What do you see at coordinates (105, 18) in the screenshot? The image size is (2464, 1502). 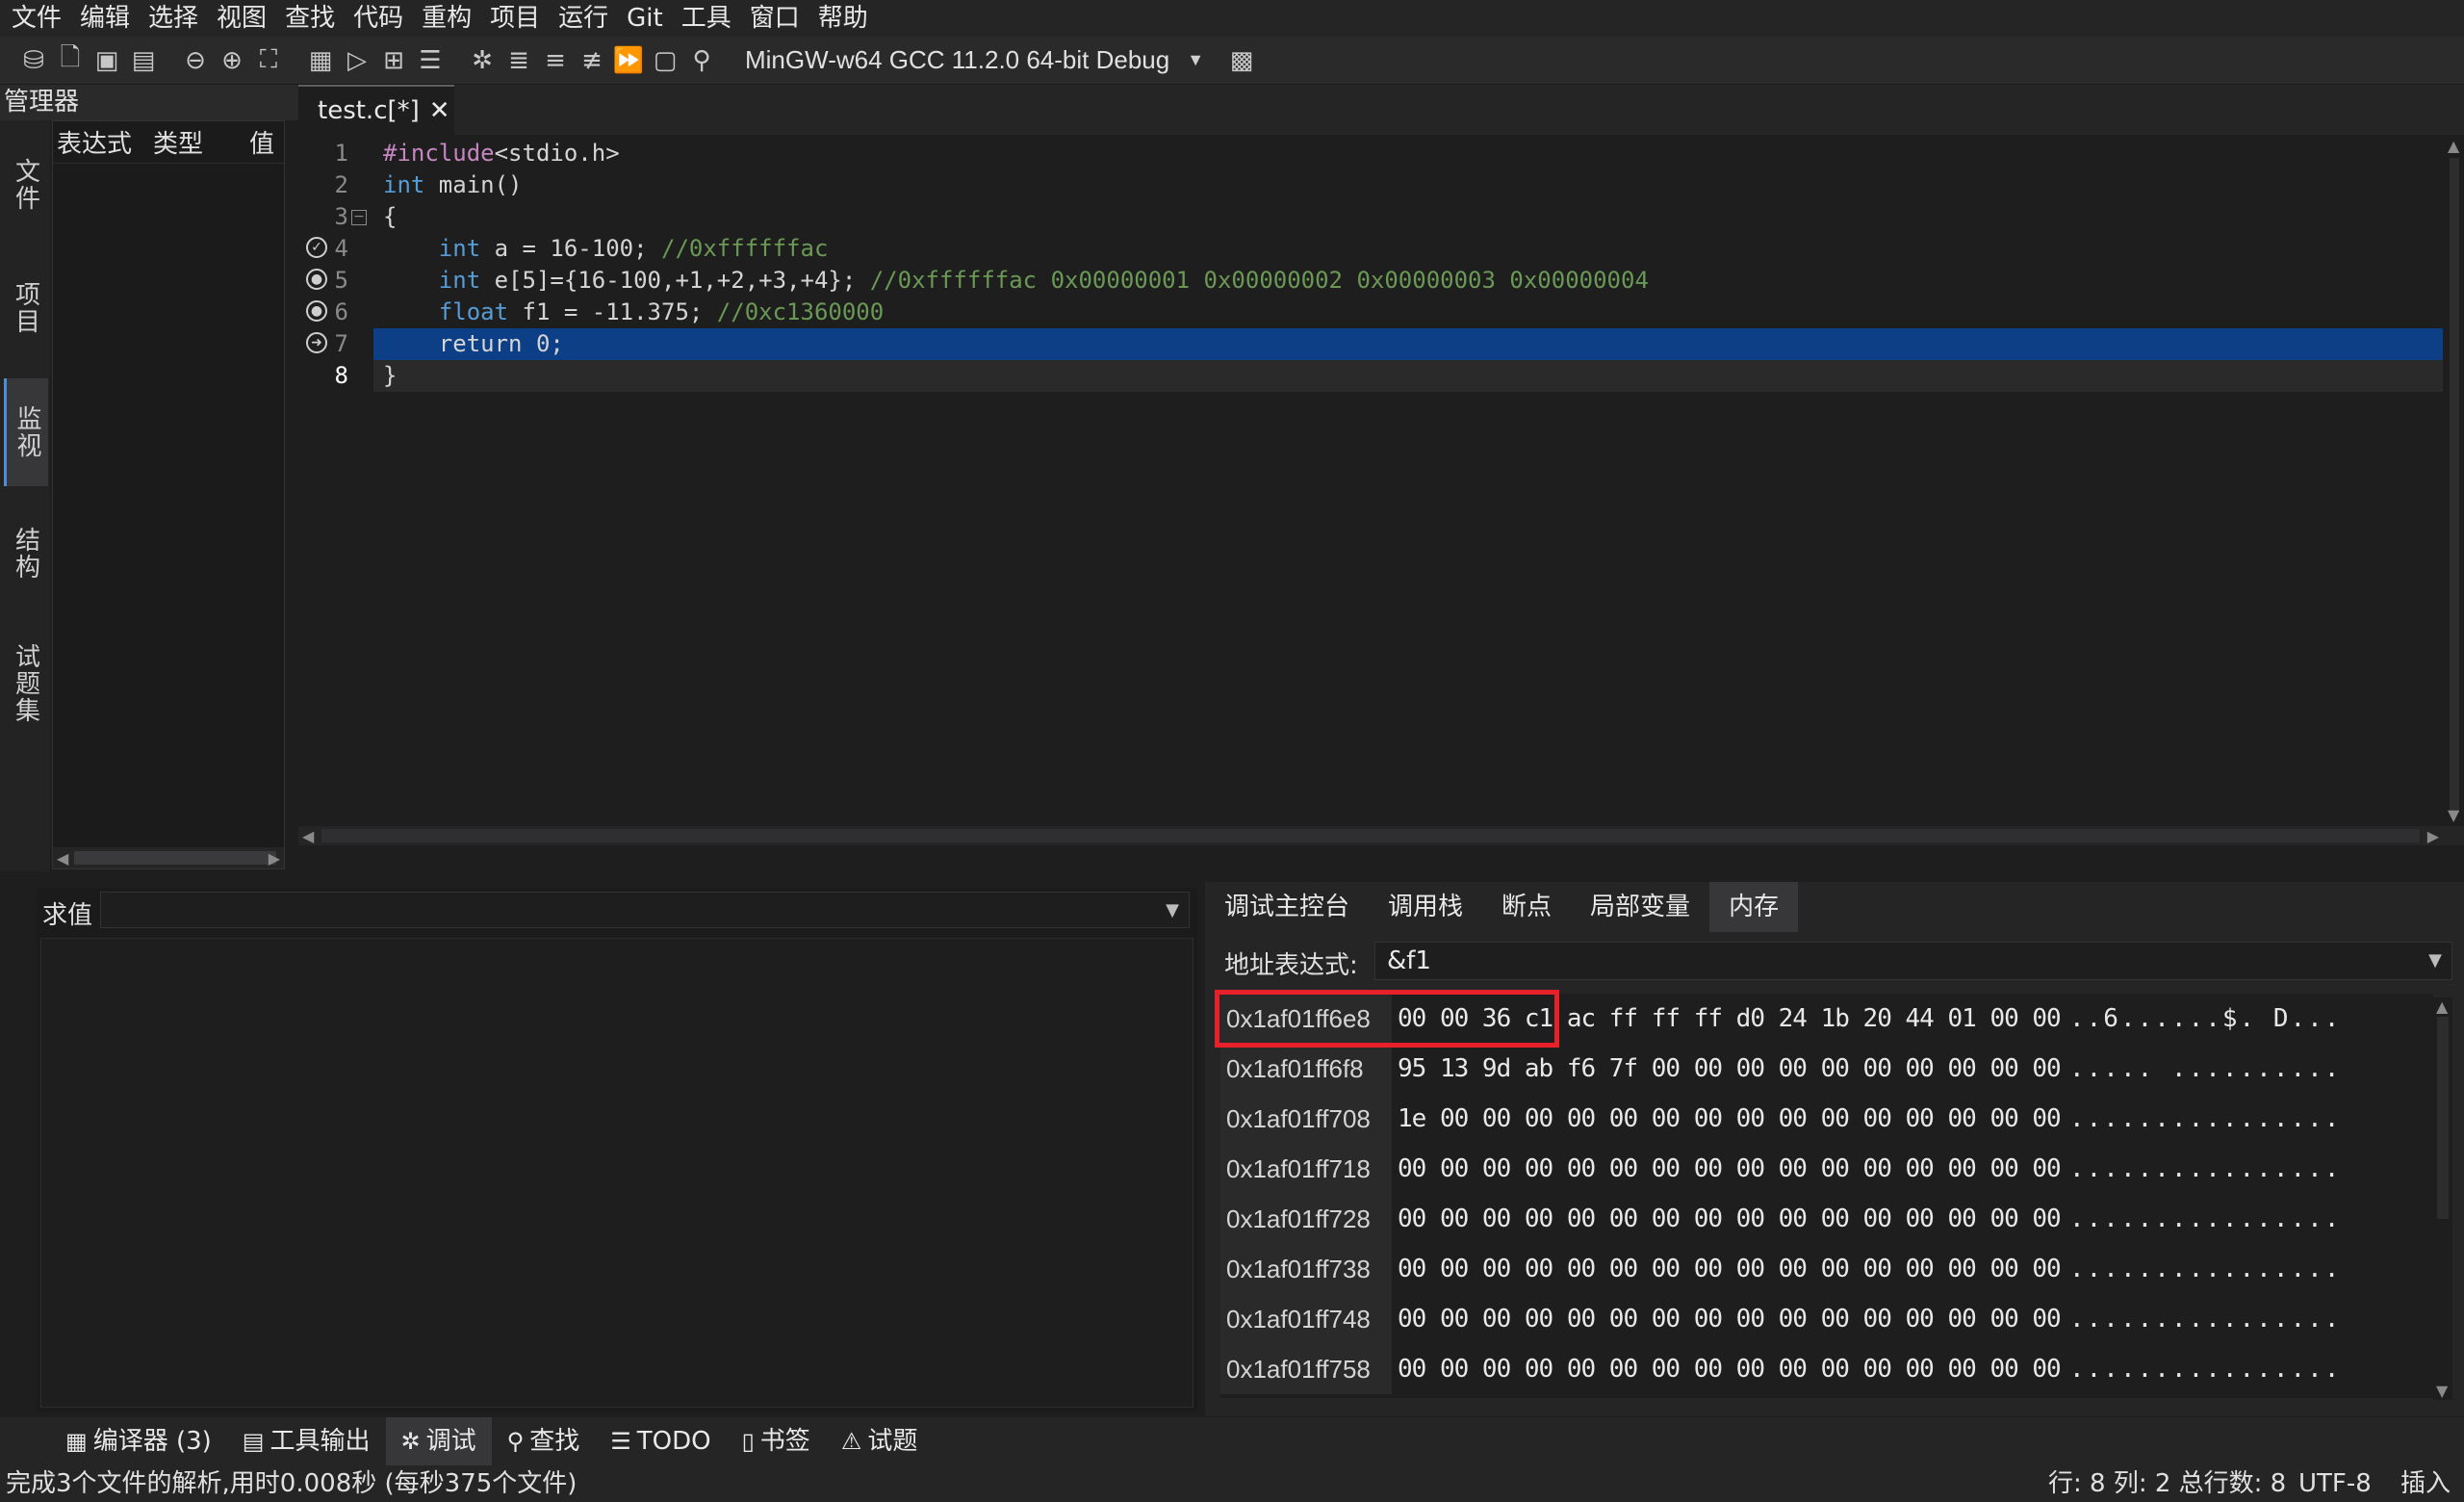 I see `menu-edit: 编辑` at bounding box center [105, 18].